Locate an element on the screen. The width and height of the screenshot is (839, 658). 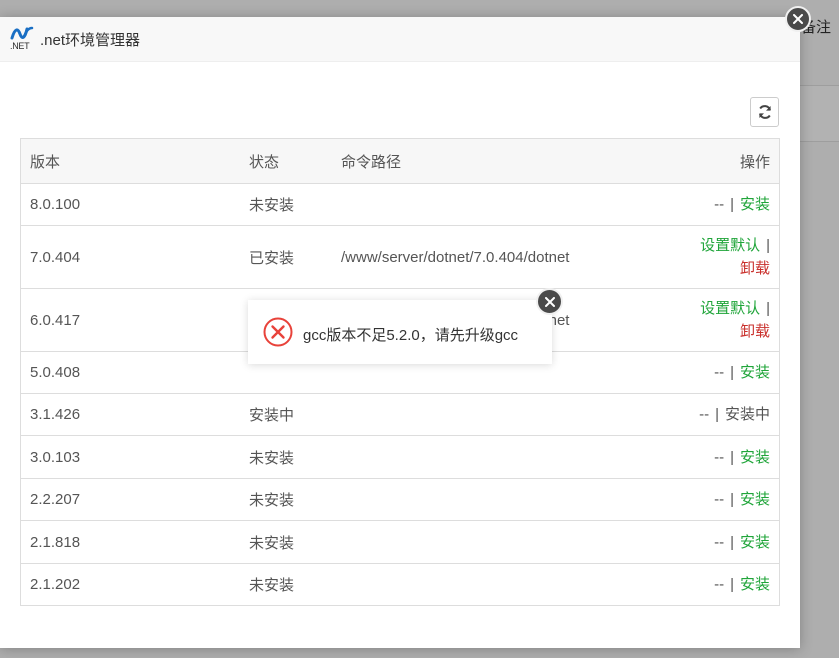
table-row: 3.1.426 安装中 -- | 安装中 is located at coordinates (400, 414).